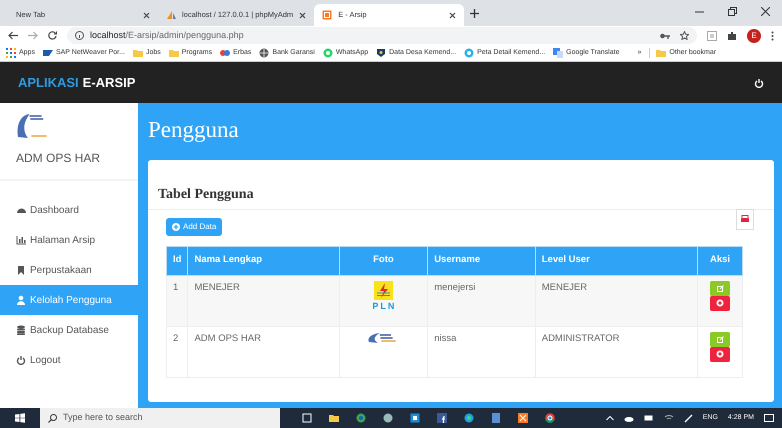 The image size is (782, 428). I want to click on pdf-button, so click(745, 219).